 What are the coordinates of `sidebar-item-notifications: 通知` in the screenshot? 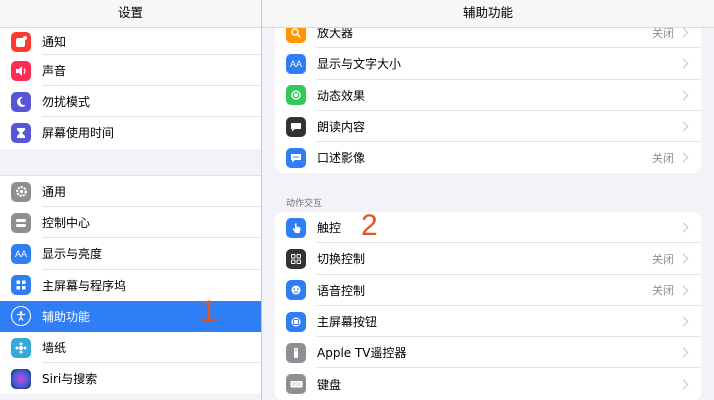 It's located at (130, 41).